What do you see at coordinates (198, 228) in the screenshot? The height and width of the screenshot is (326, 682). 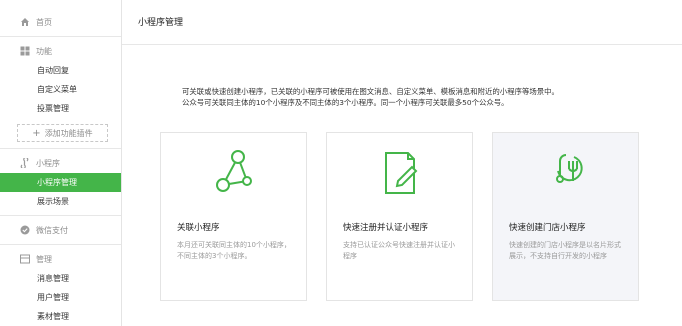 I see `card-title: 关联小程序` at bounding box center [198, 228].